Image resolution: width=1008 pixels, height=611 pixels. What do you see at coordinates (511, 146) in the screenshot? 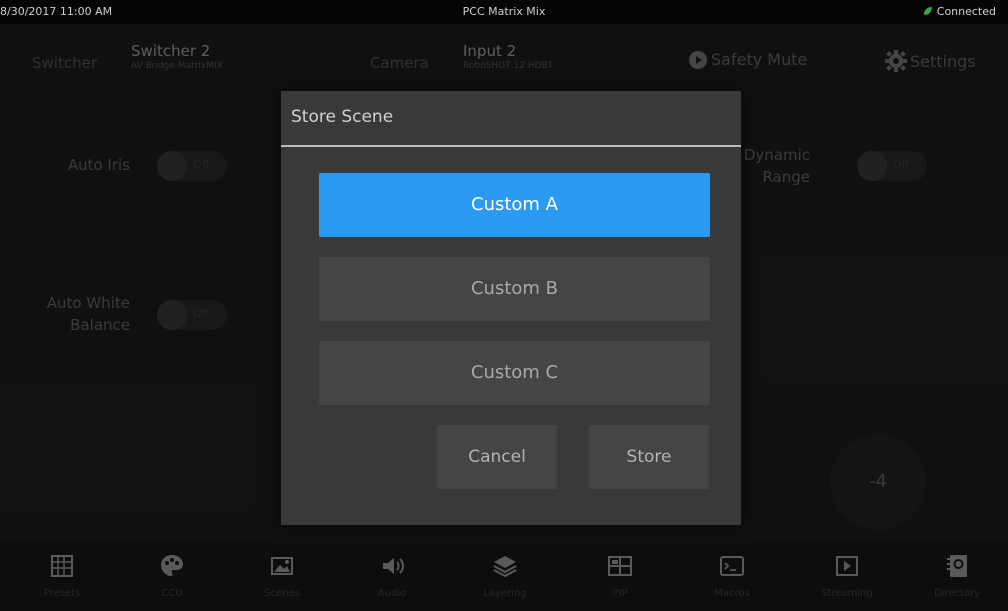
I see `title-divider` at bounding box center [511, 146].